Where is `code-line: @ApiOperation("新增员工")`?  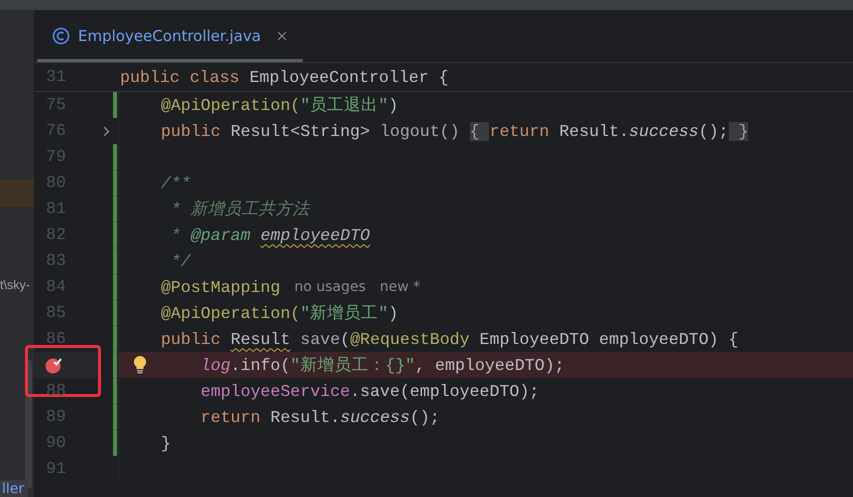
code-line: @ApiOperation("新增员工") is located at coordinates (279, 313).